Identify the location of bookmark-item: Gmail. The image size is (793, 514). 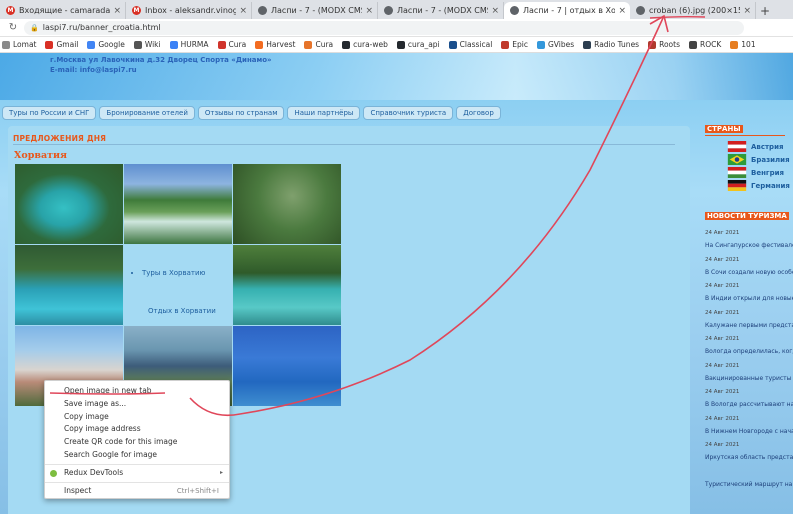
(61, 44).